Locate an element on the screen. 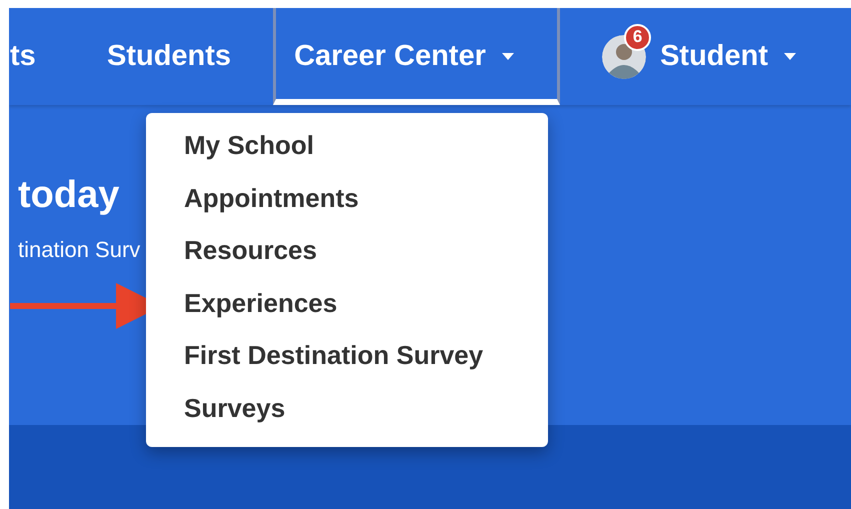 Image resolution: width=851 pixels, height=509 pixels. notification-badge: 6 is located at coordinates (638, 37).